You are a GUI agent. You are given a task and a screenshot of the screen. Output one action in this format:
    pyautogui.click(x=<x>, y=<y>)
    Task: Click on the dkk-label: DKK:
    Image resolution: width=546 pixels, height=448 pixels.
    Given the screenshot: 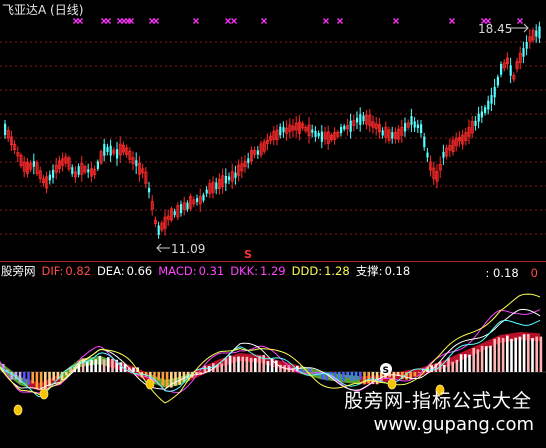 What is the action you would take?
    pyautogui.click(x=244, y=271)
    